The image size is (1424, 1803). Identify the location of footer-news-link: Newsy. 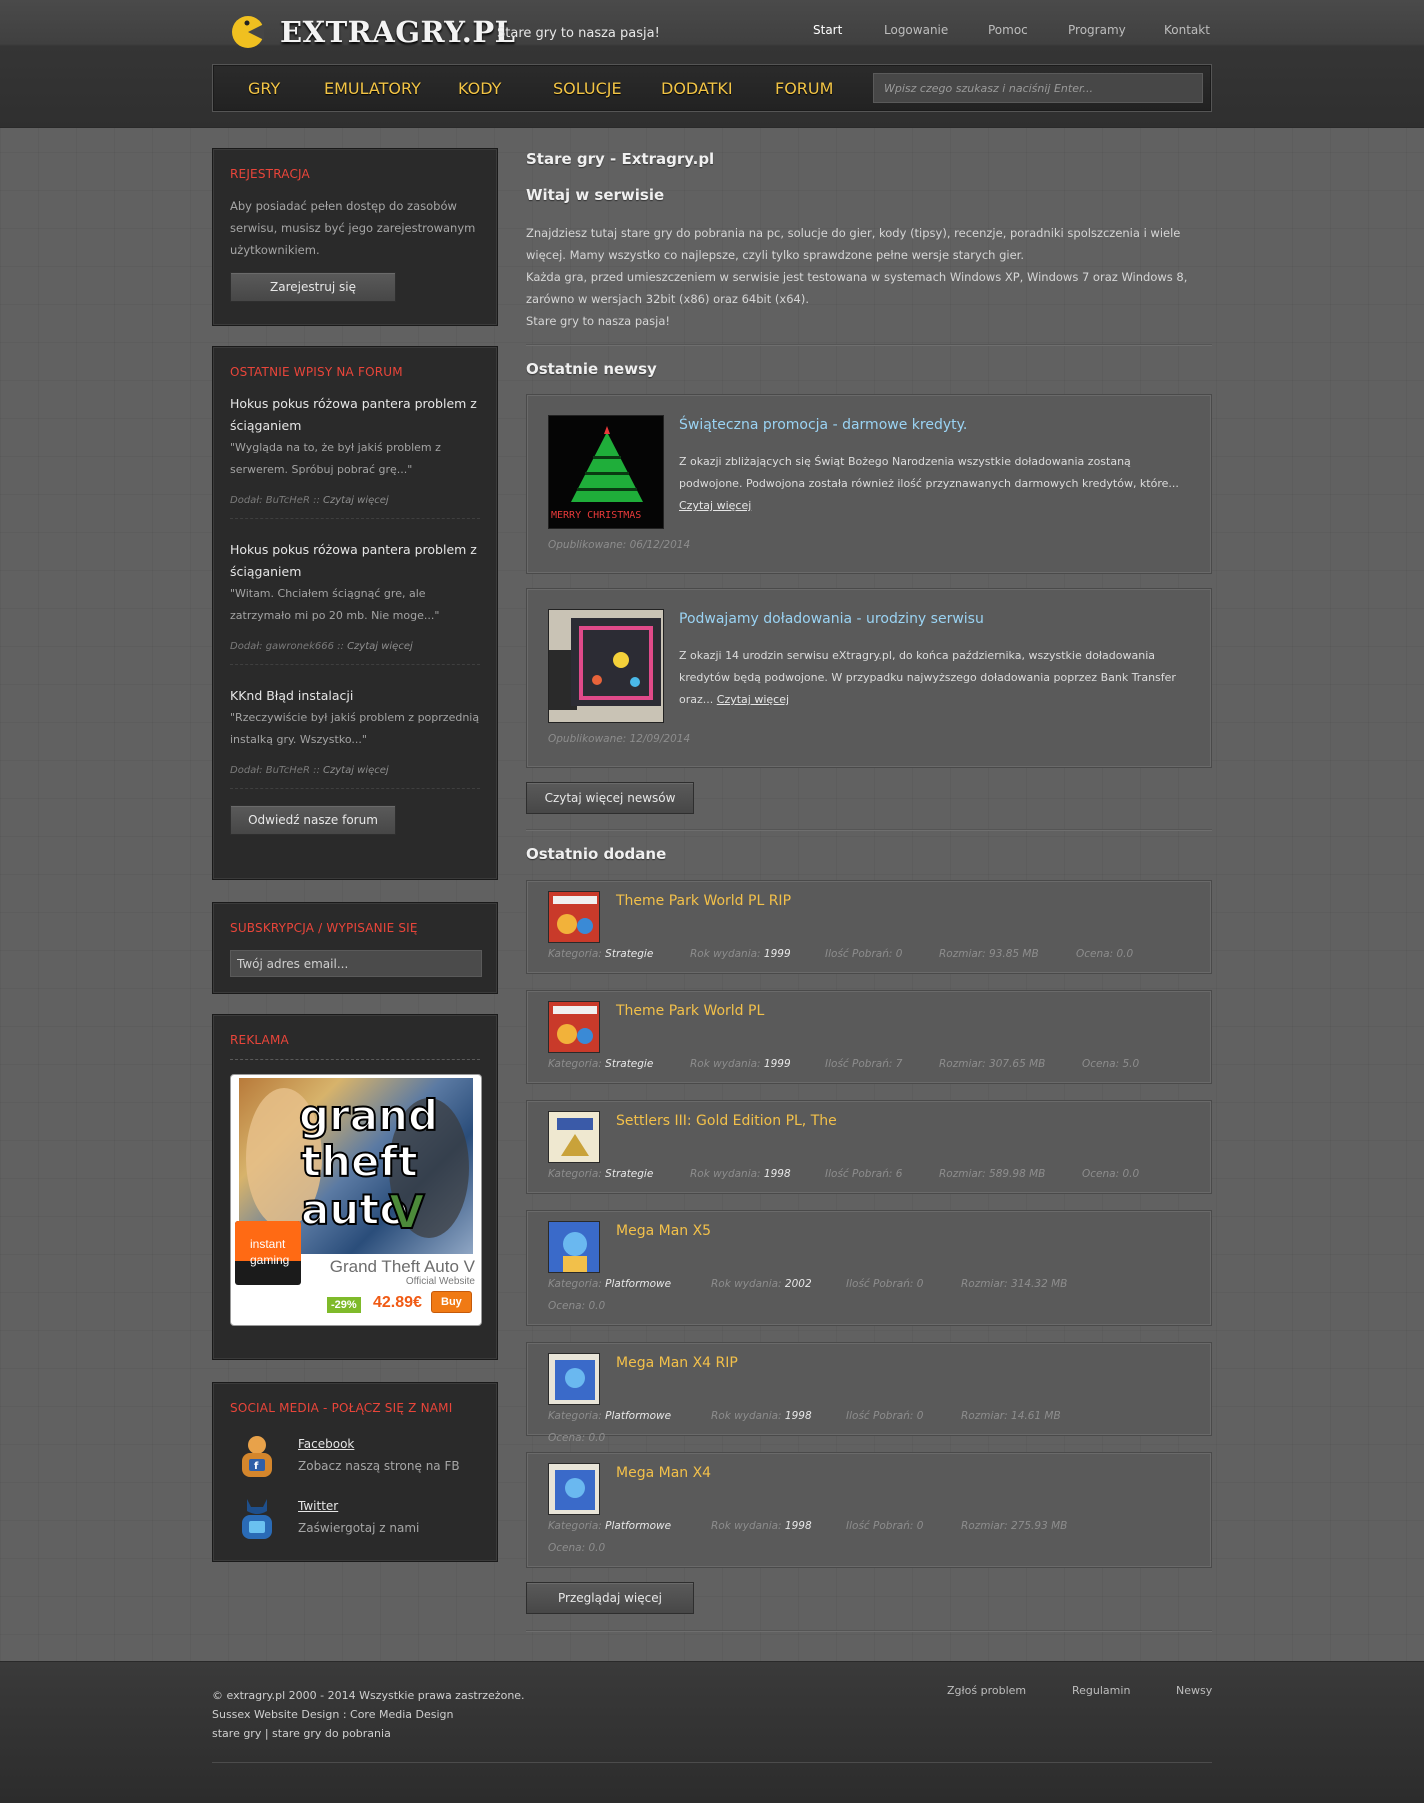
(1194, 1690).